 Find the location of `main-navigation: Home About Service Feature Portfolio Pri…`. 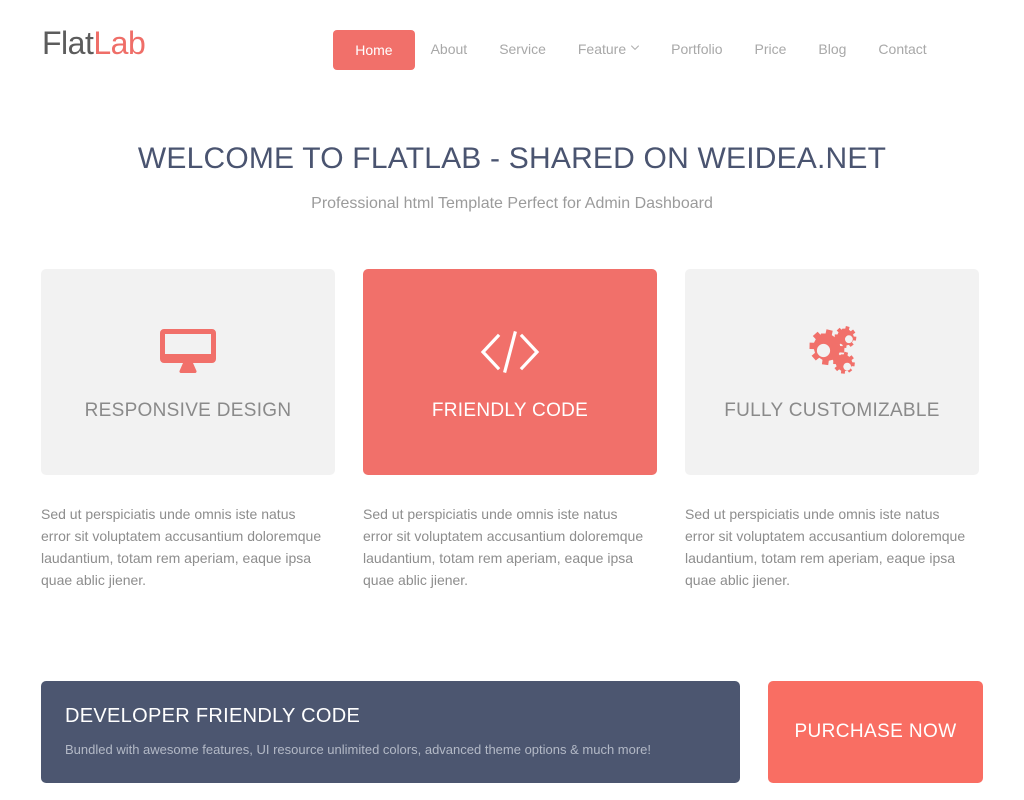

main-navigation: Home About Service Feature Portfolio Pri… is located at coordinates (637, 50).